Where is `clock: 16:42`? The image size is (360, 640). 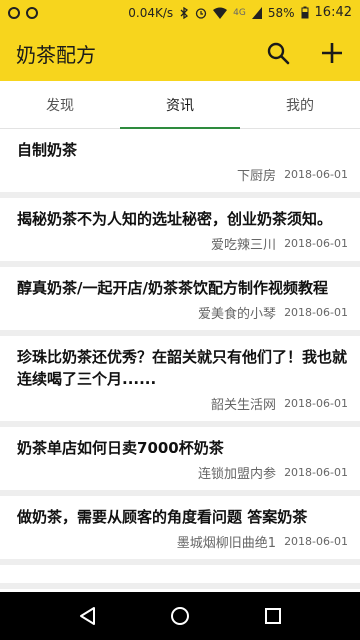 clock: 16:42 is located at coordinates (333, 12).